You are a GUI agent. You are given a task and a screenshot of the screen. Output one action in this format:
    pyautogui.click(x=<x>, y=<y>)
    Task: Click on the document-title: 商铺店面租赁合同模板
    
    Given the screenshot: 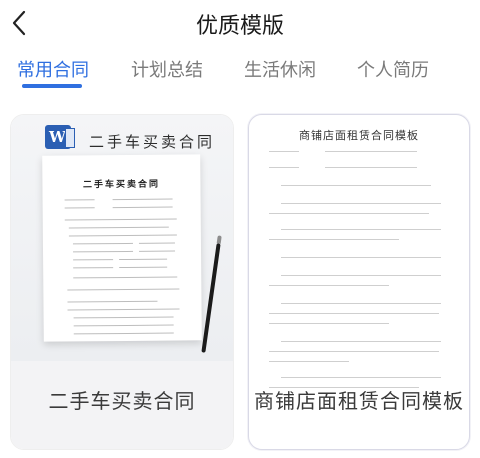 What is the action you would take?
    pyautogui.click(x=359, y=135)
    